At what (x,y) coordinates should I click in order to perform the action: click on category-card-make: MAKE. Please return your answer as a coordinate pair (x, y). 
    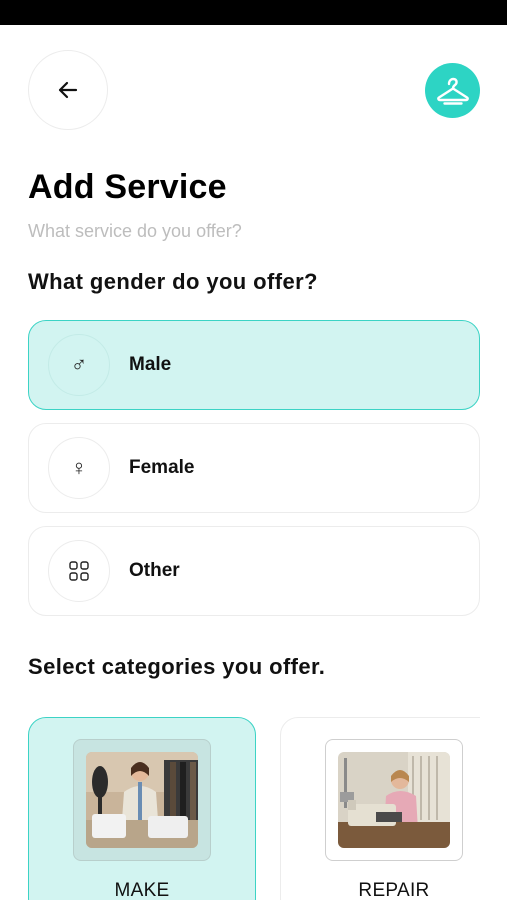
    Looking at the image, I should click on (142, 808).